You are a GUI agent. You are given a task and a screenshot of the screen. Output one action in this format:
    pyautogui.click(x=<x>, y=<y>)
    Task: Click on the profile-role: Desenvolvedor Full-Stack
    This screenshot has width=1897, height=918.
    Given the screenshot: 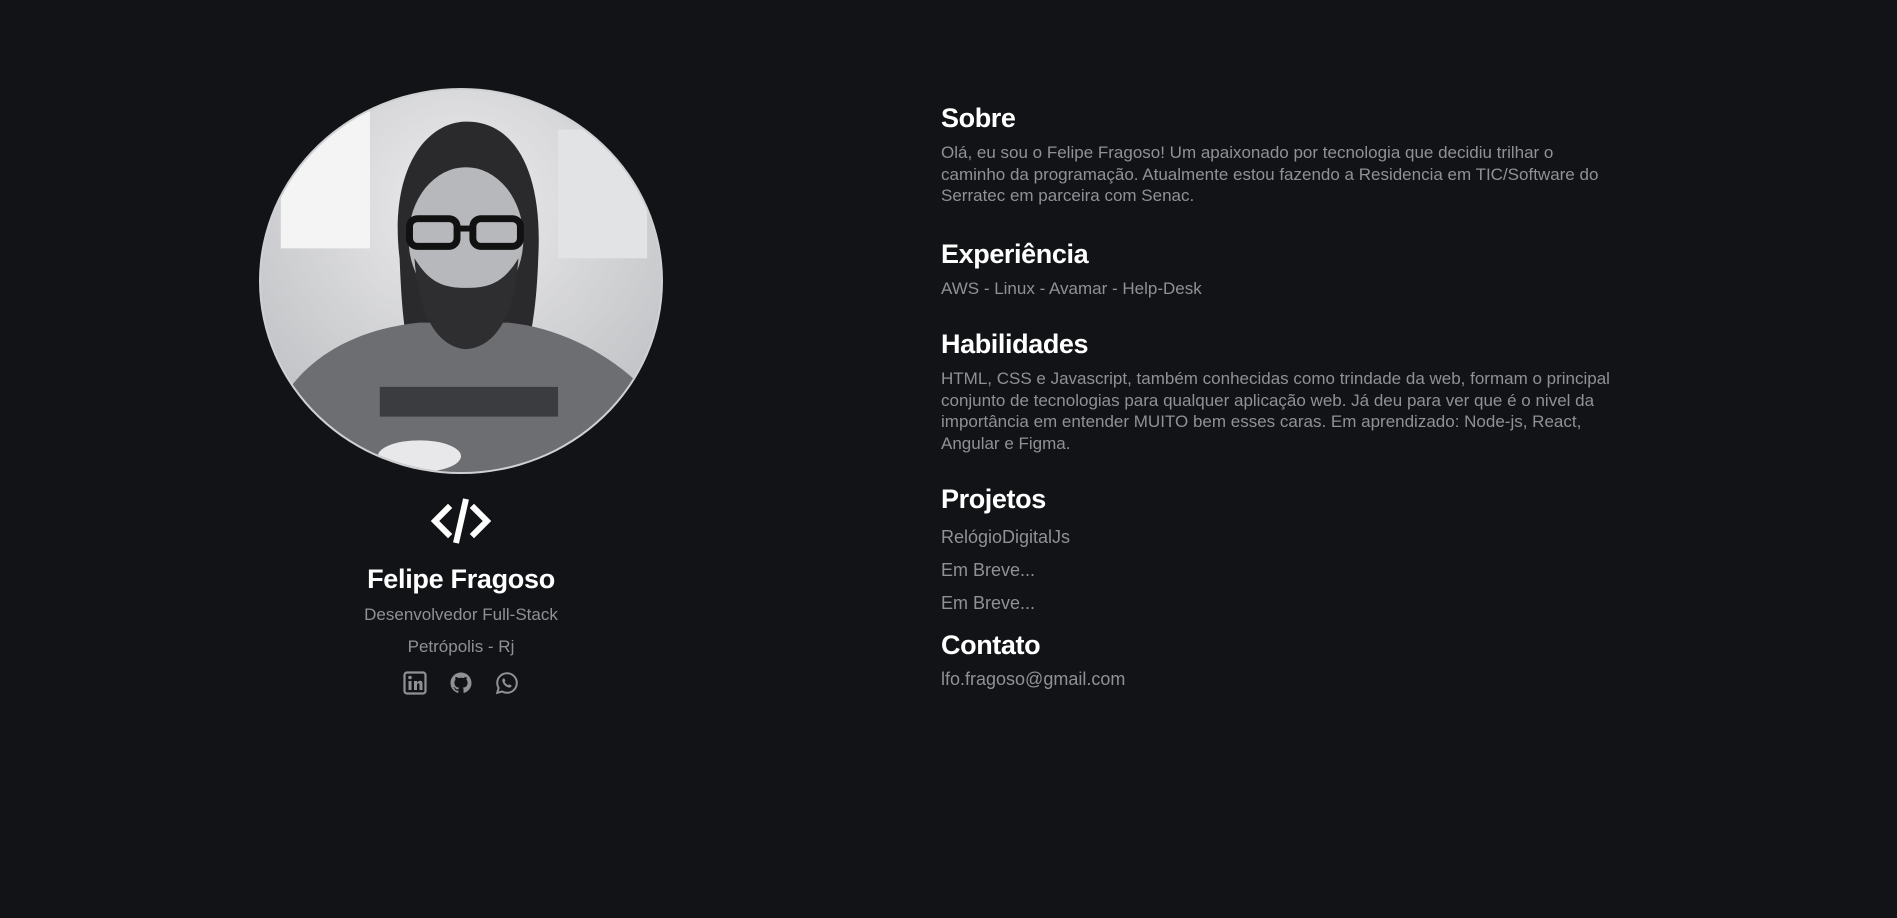 What is the action you would take?
    pyautogui.click(x=461, y=614)
    